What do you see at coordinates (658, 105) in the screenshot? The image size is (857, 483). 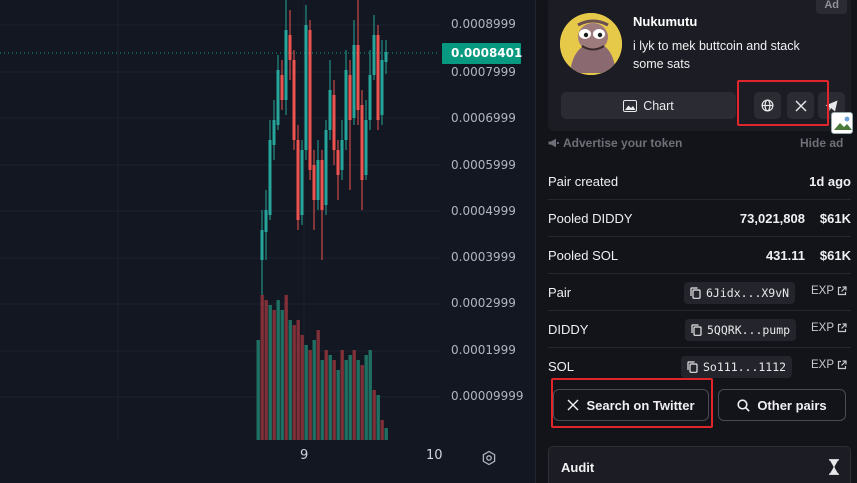 I see `chart-button-label: Chart` at bounding box center [658, 105].